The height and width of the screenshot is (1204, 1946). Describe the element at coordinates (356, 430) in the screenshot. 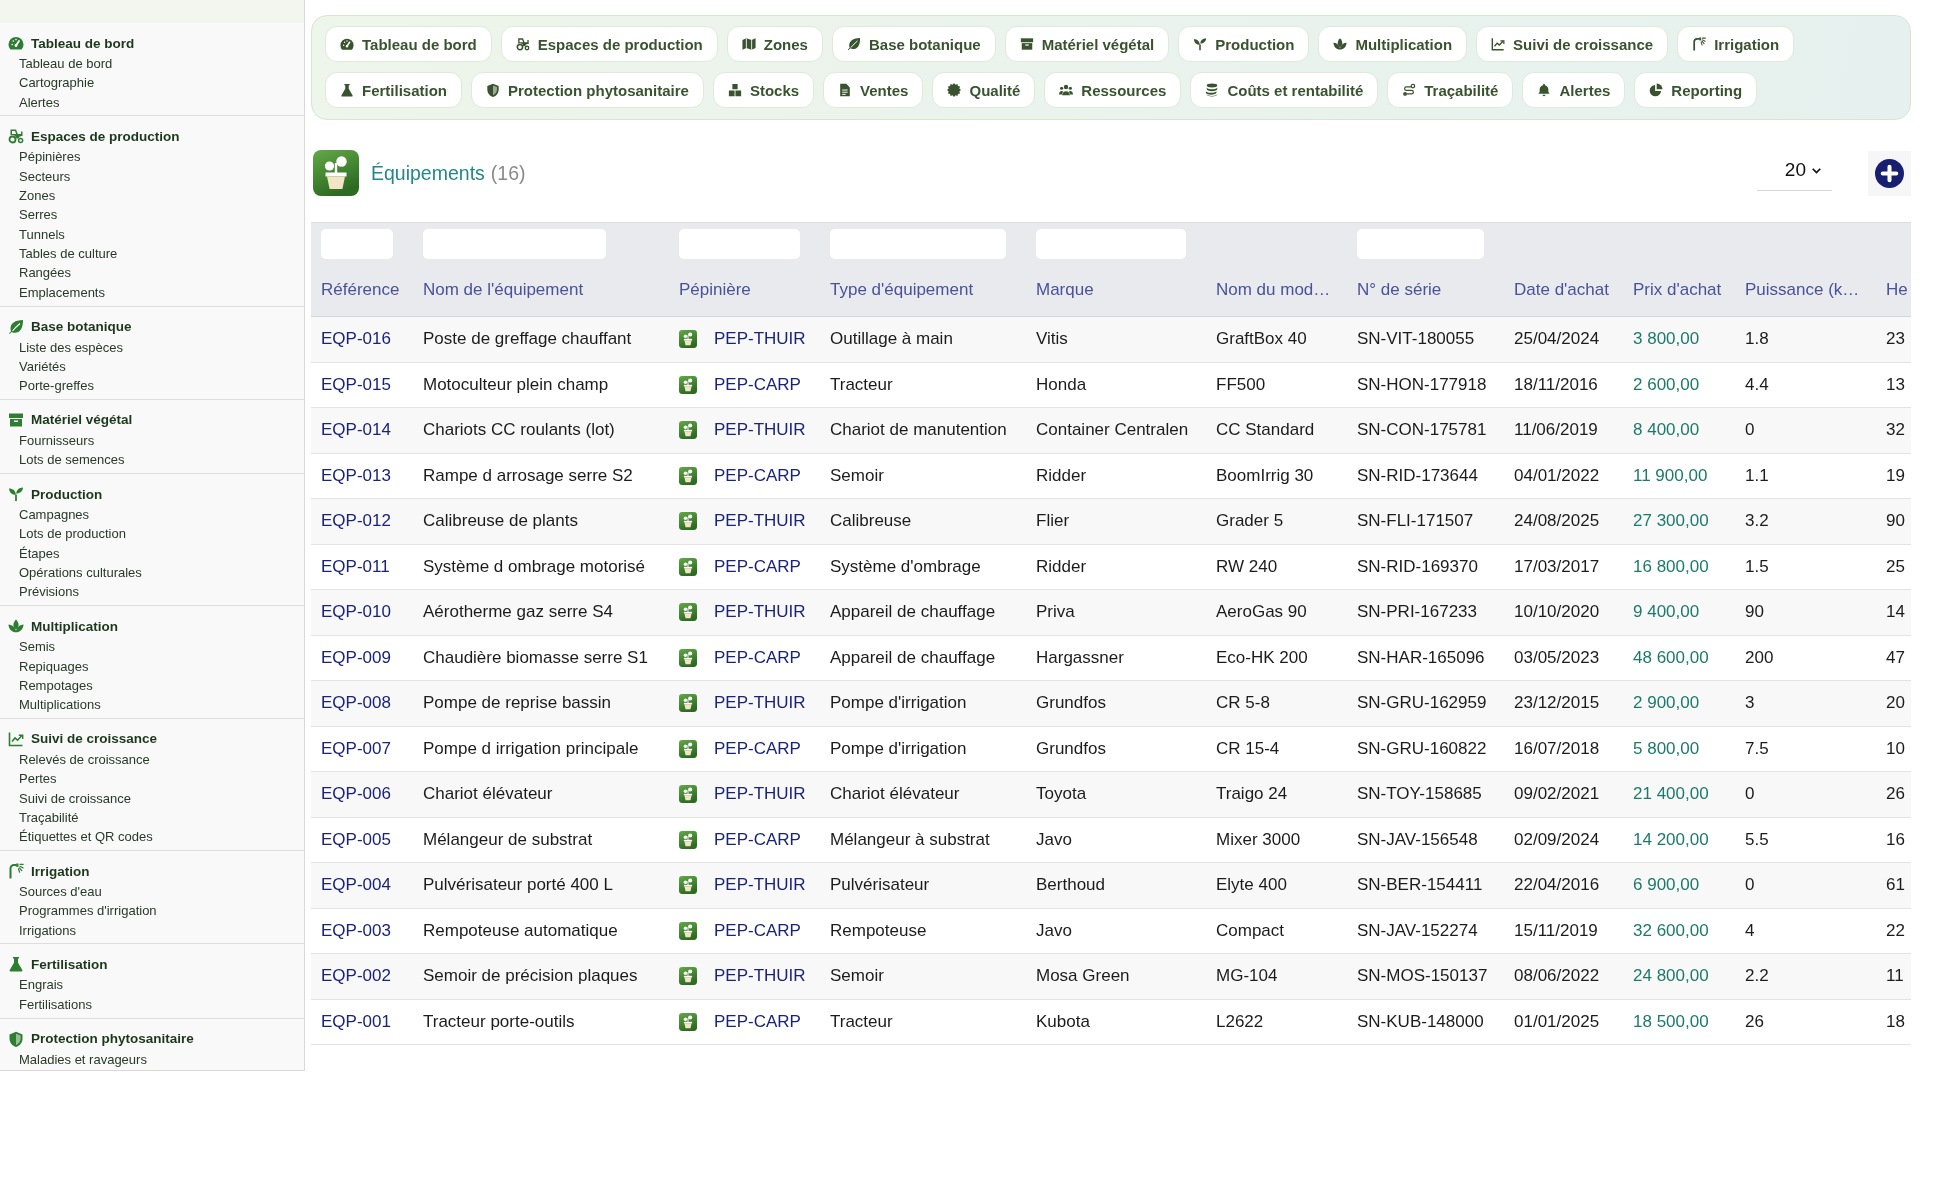

I see `reference-link: EQP-014` at that location.